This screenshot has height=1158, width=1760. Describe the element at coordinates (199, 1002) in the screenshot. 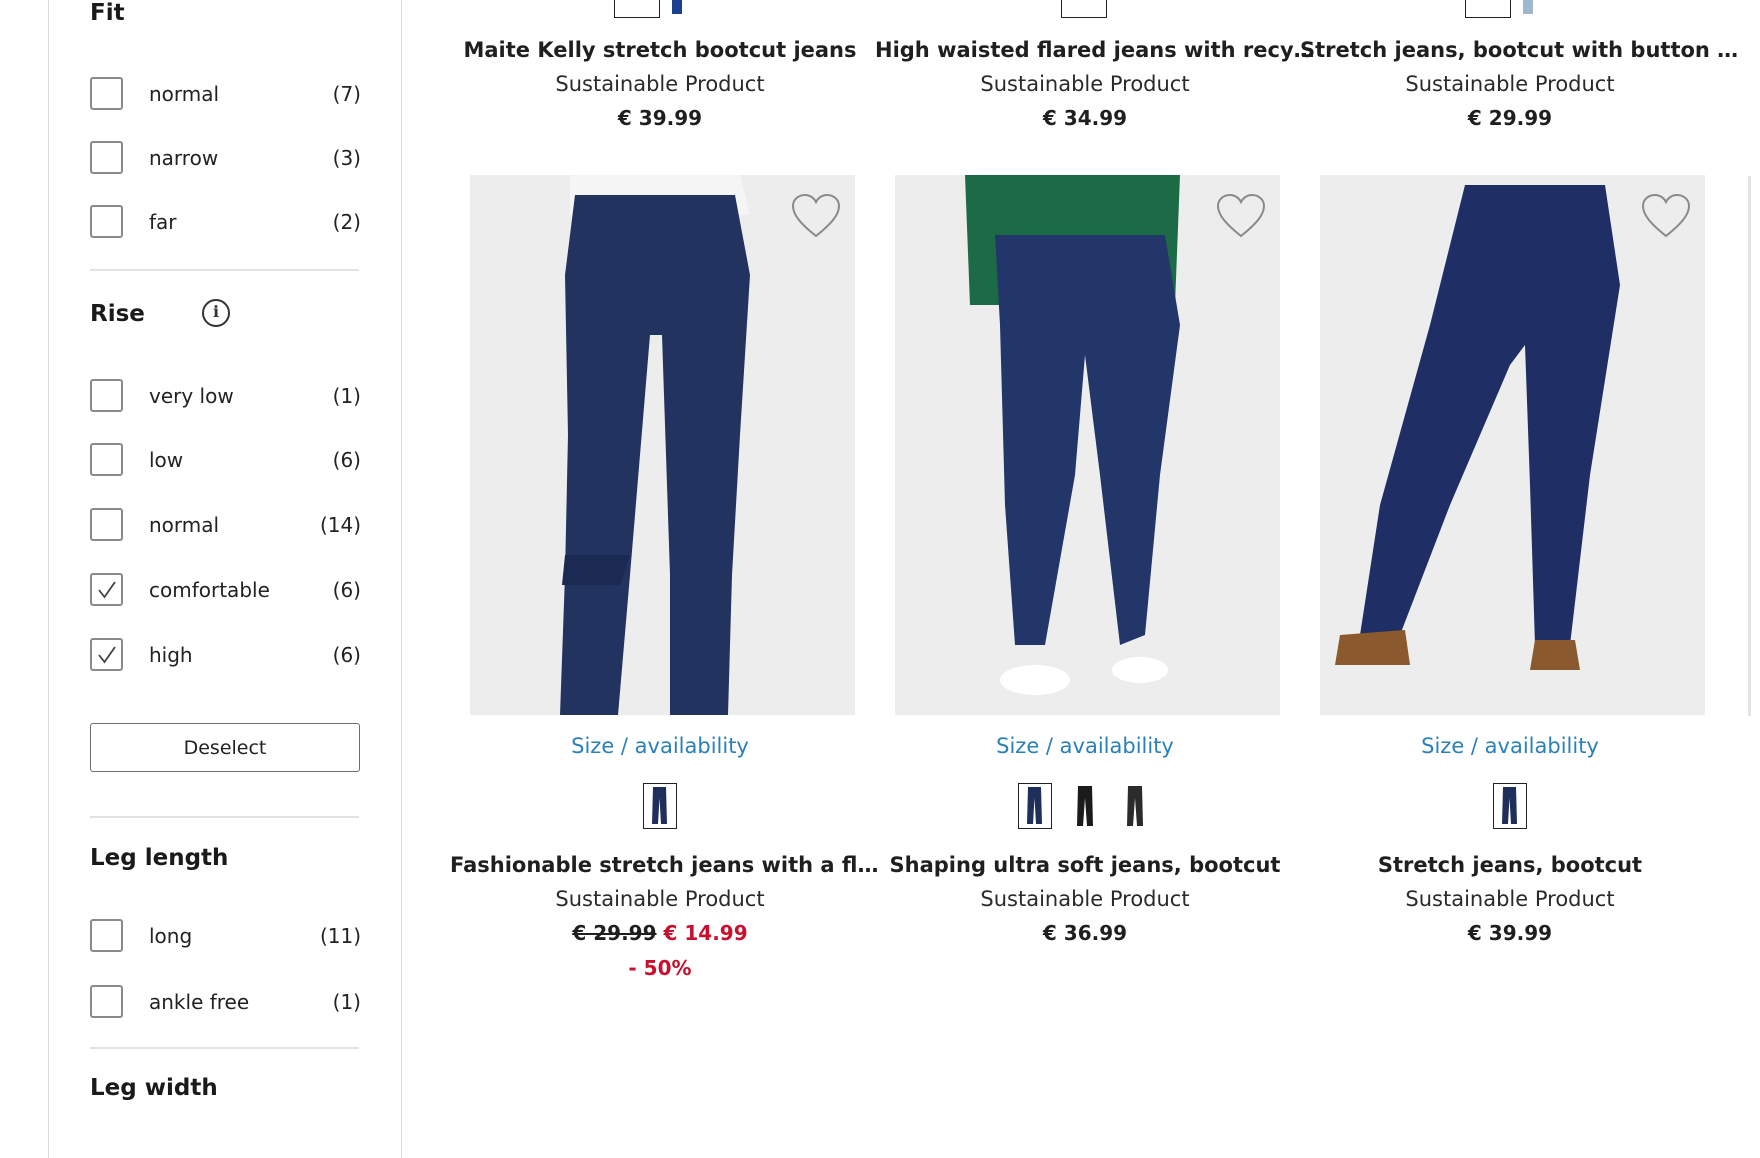

I see `filter-option-label: ankle free` at that location.